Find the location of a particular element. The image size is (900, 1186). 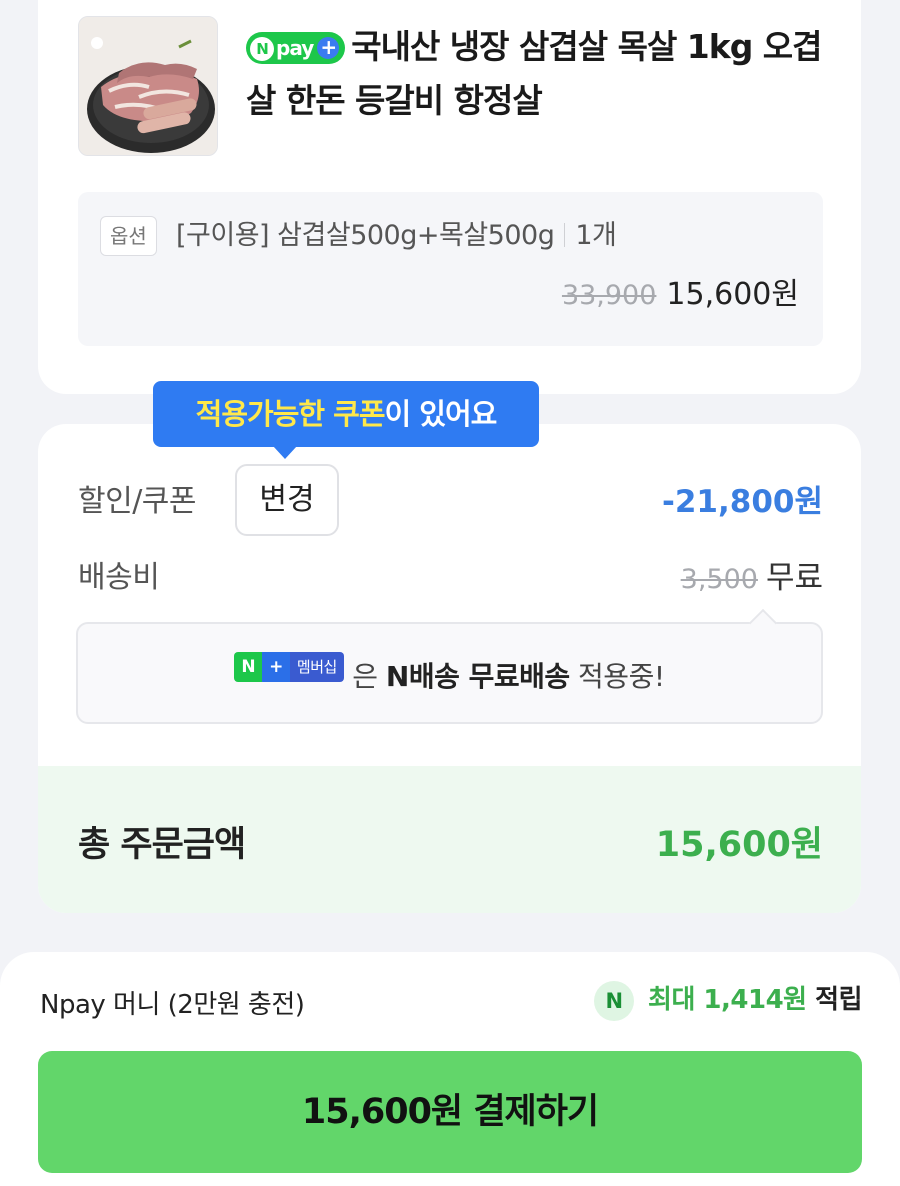

option-tag: 옵션 is located at coordinates (128, 236).